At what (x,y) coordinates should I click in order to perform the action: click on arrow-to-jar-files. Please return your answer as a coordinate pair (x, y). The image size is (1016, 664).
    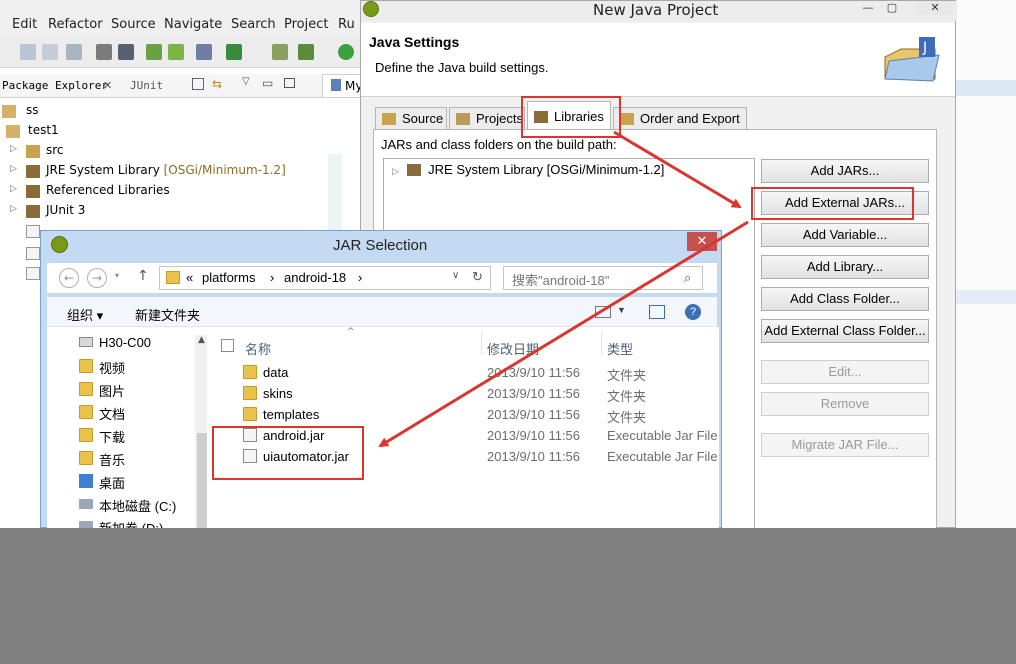
    Looking at the image, I should click on (563, 334).